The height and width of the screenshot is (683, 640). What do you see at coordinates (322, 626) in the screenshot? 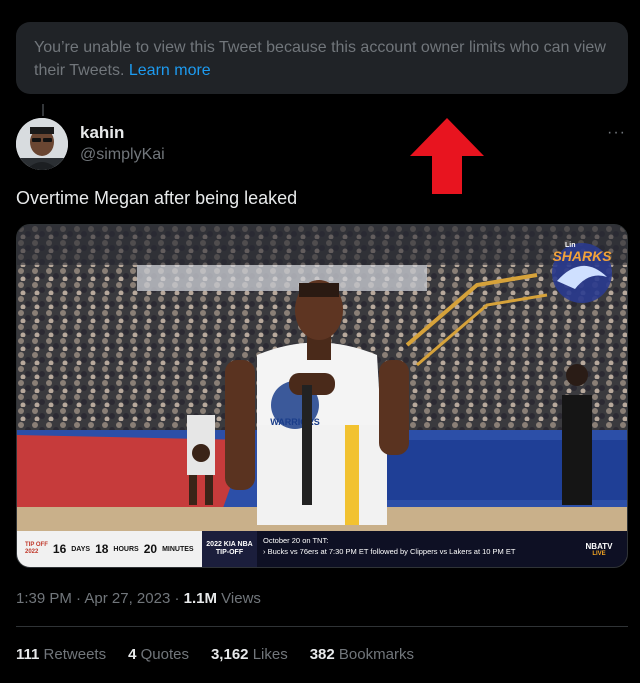
I see `divider` at bounding box center [322, 626].